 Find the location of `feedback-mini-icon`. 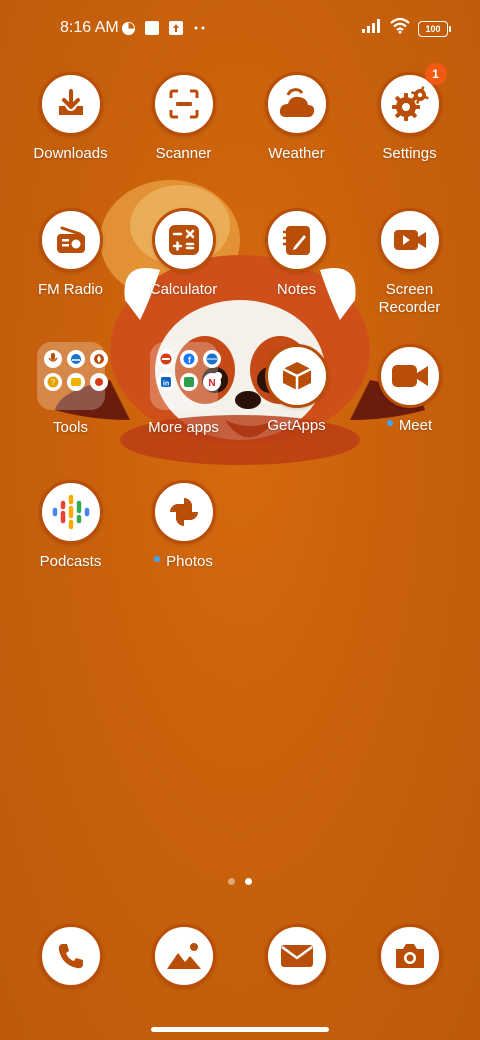

feedback-mini-icon is located at coordinates (75, 382).